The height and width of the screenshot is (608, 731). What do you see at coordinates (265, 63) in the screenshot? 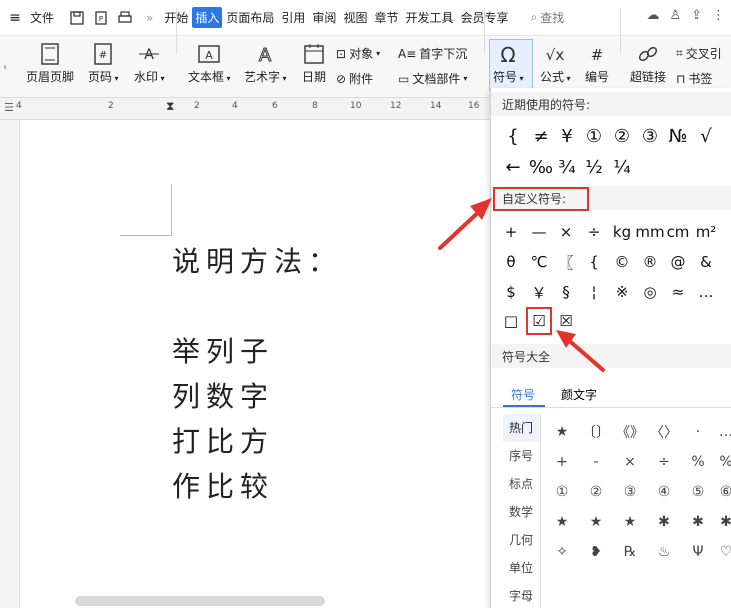
I see `wordart-button: A 艺术字 ▾` at bounding box center [265, 63].